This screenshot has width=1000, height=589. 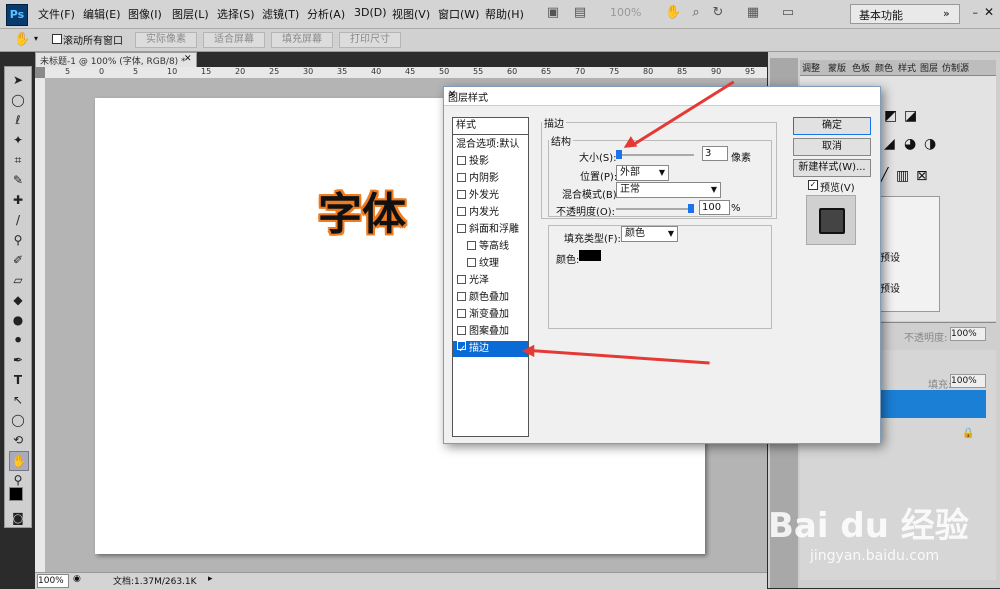 I want to click on style-item-outer-glow: 外发光, so click(x=490, y=196).